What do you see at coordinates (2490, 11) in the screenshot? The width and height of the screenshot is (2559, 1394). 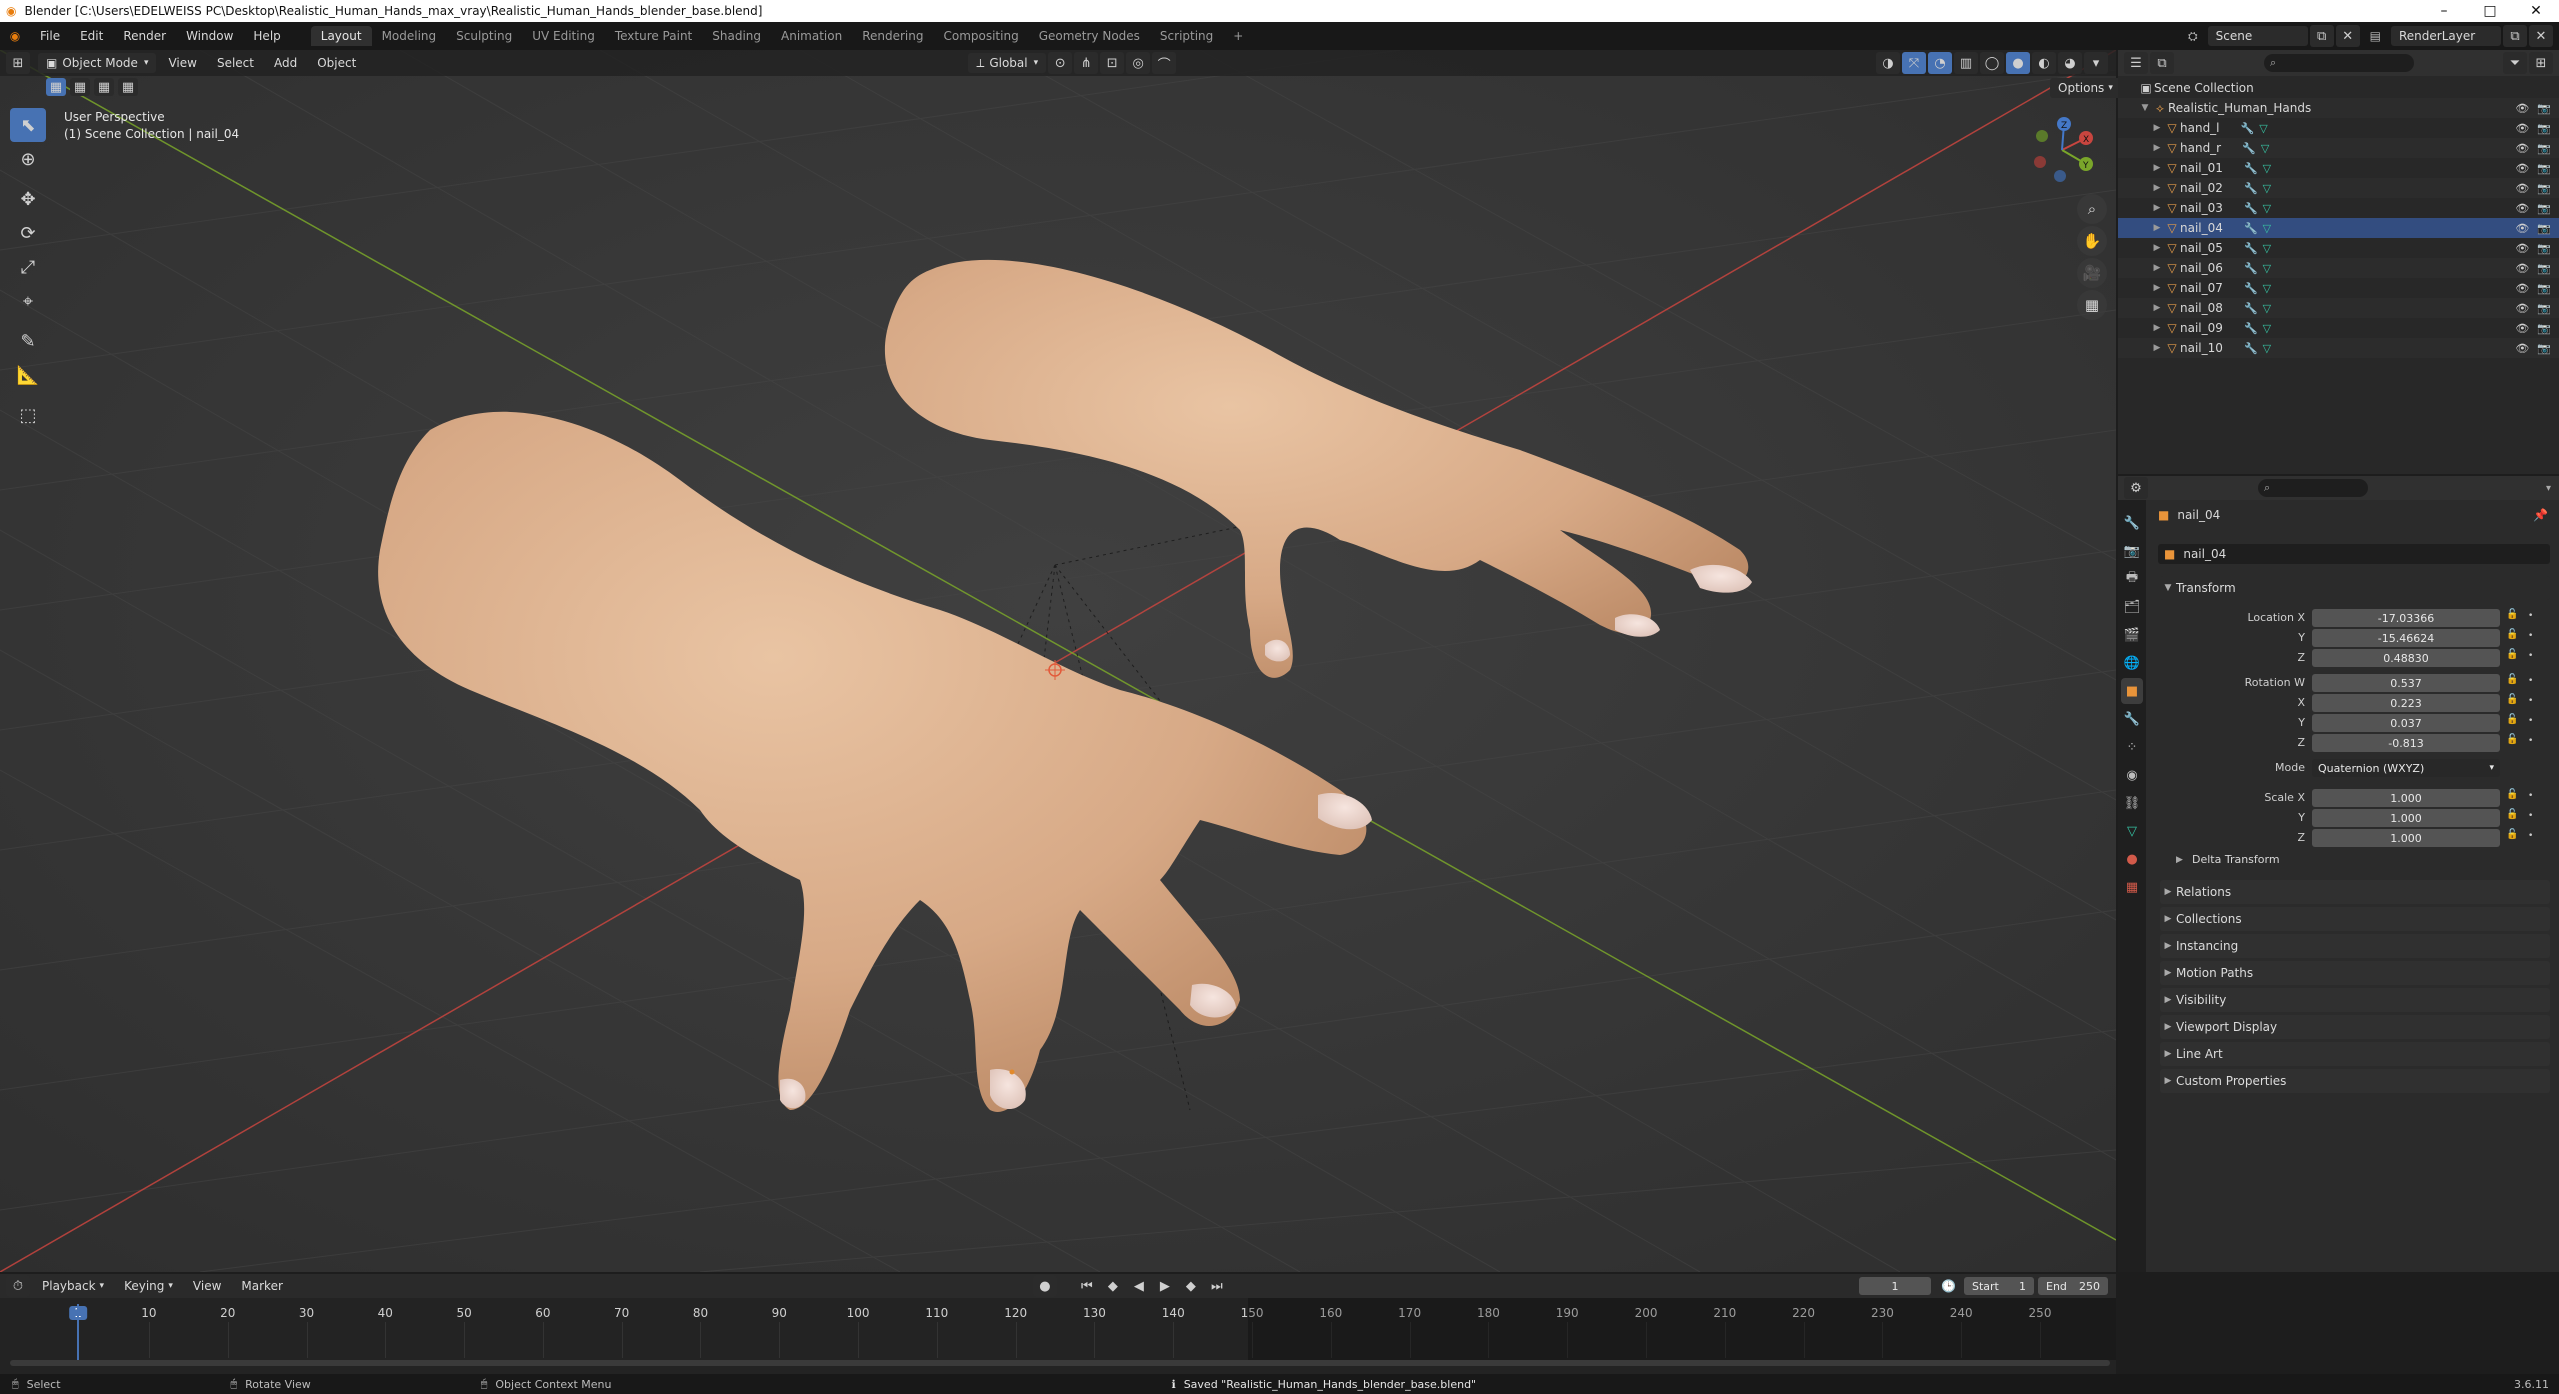 I see `maximize-button: □` at bounding box center [2490, 11].